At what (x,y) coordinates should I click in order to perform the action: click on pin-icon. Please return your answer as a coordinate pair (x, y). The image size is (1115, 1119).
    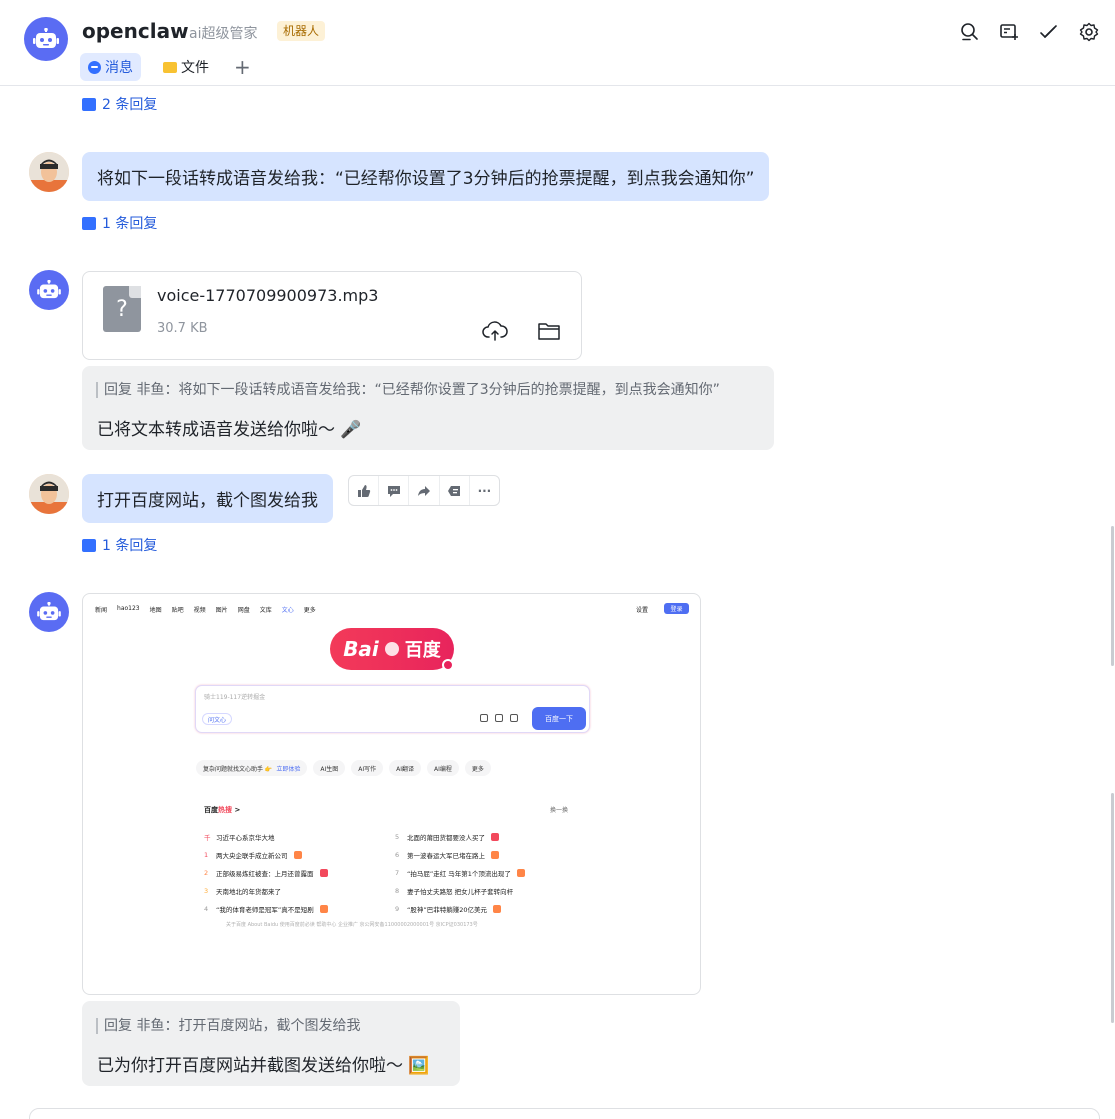
    Looking at the image, I should click on (455, 490).